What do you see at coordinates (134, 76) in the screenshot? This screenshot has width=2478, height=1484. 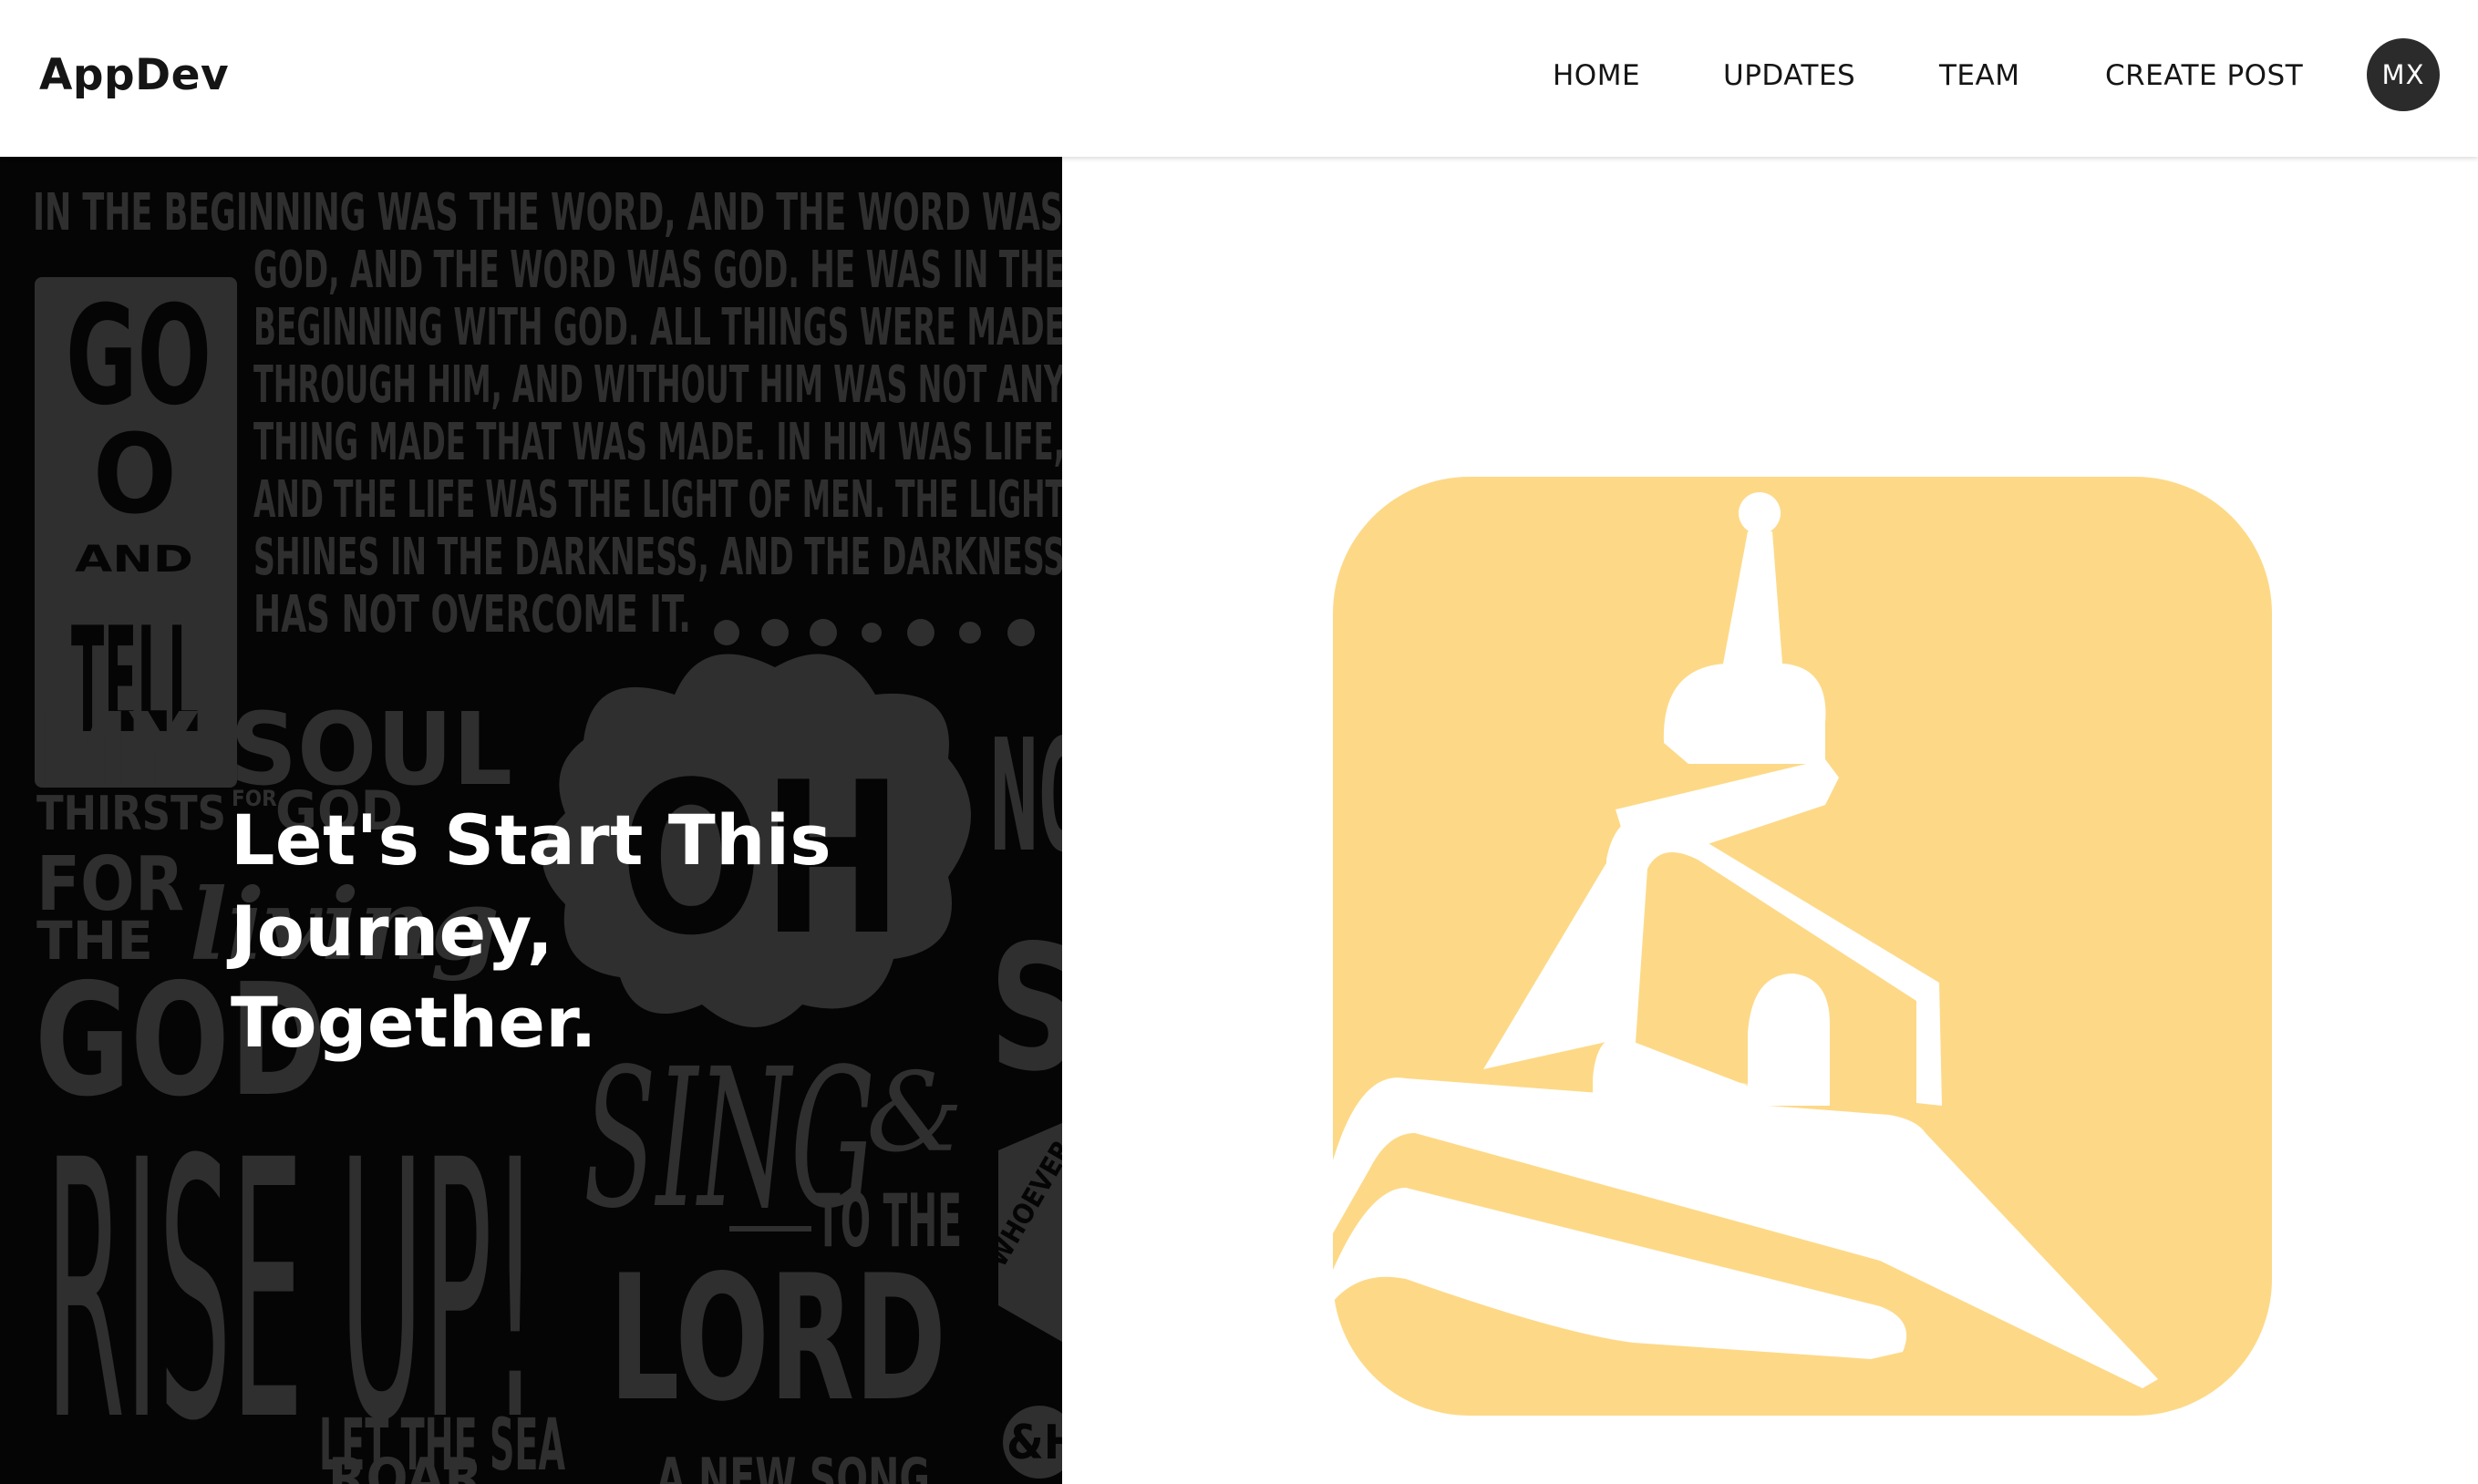 I see `brand-logo: AppDev` at bounding box center [134, 76].